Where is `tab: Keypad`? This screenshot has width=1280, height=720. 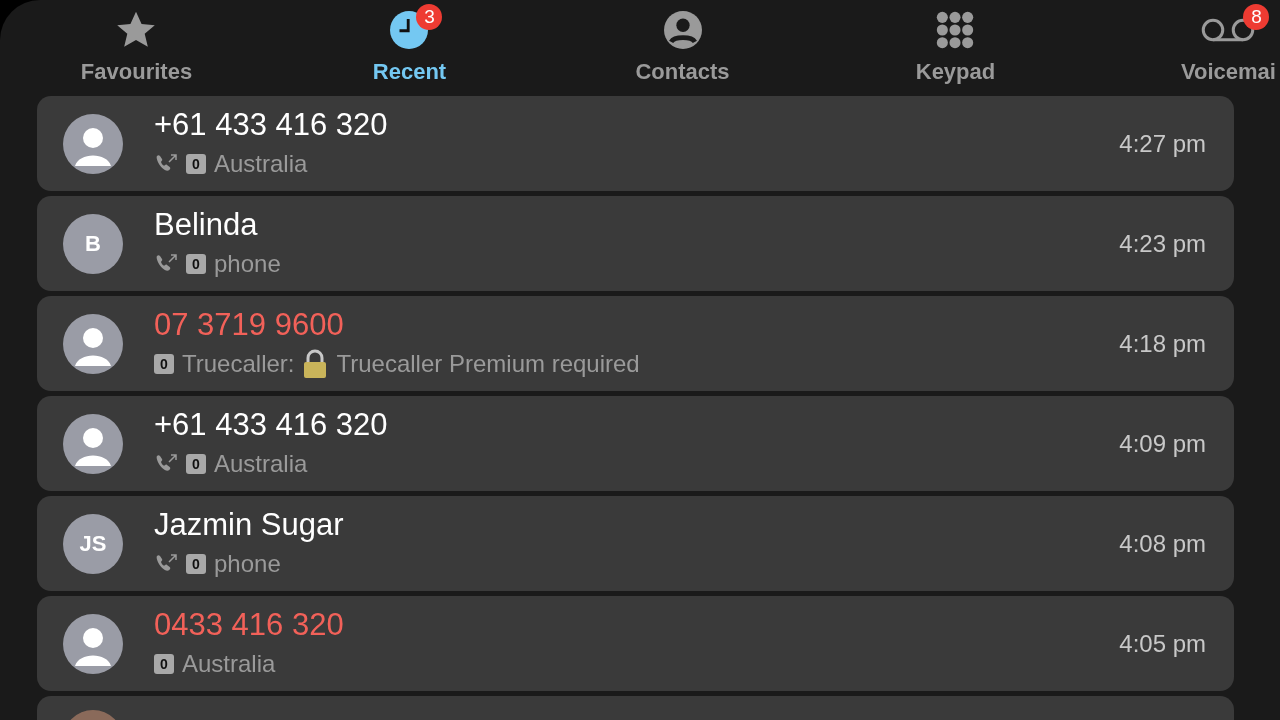 tab: Keypad is located at coordinates (955, 71).